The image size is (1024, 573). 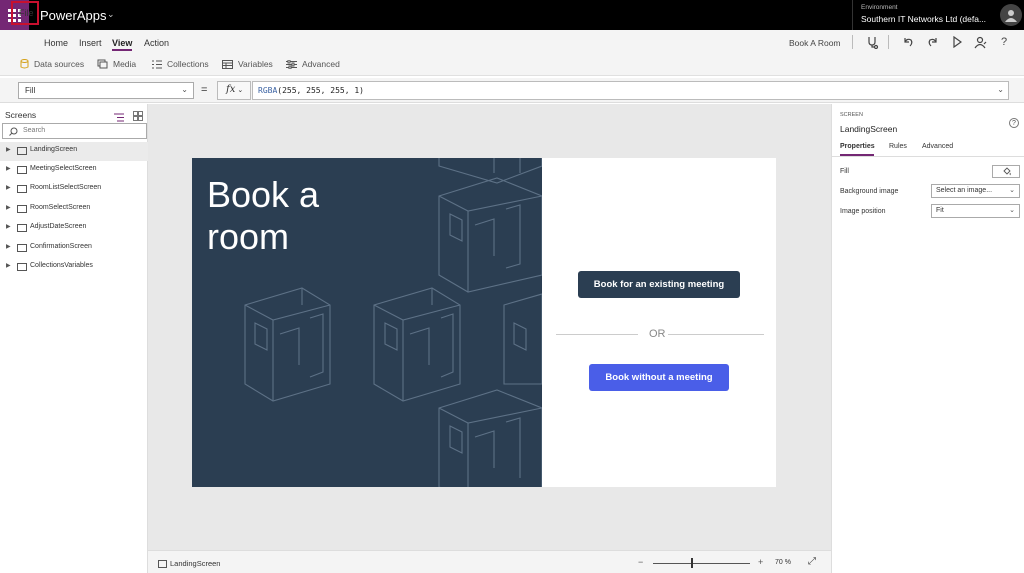 What do you see at coordinates (851, 115) in the screenshot?
I see `control-type-label: SCREEN` at bounding box center [851, 115].